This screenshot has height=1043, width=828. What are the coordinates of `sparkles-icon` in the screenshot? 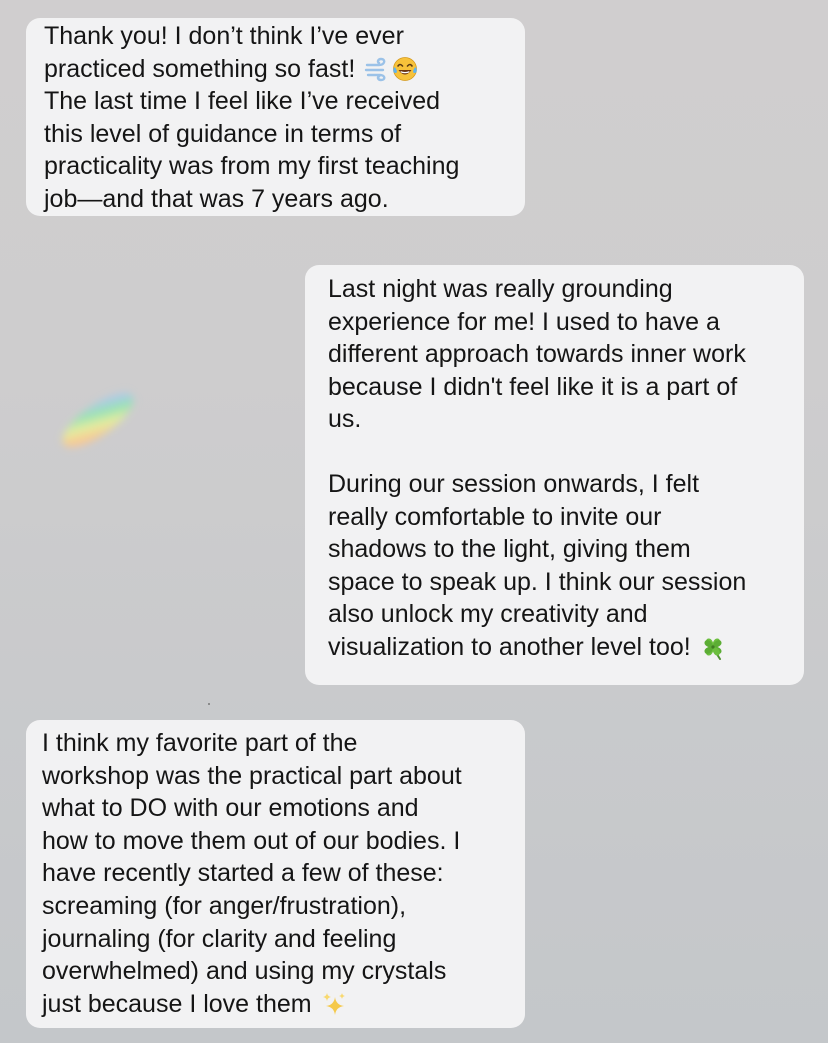 It's located at (334, 1004).